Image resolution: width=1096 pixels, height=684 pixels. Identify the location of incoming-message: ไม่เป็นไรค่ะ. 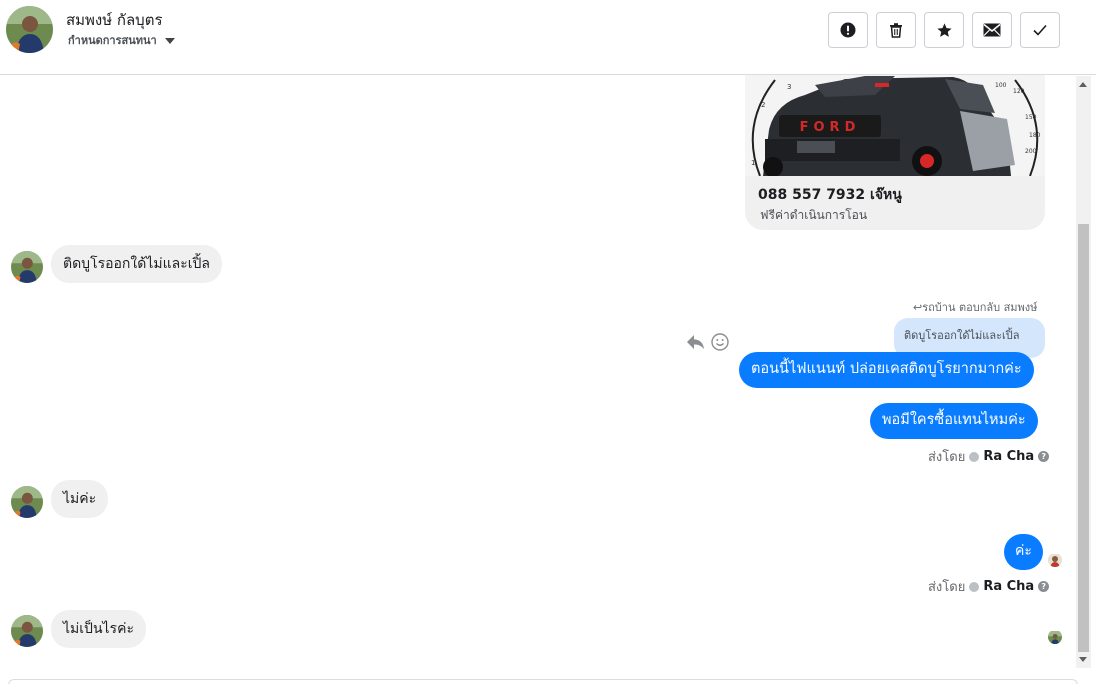
(98, 629).